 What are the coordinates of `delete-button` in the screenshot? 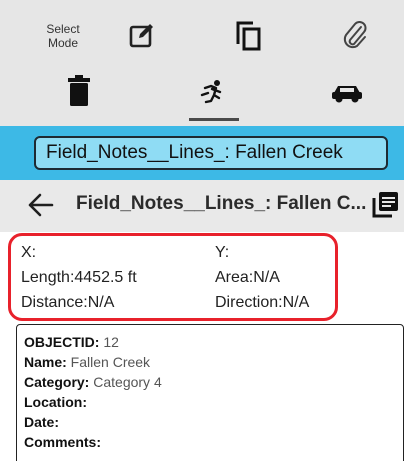 It's located at (79, 91).